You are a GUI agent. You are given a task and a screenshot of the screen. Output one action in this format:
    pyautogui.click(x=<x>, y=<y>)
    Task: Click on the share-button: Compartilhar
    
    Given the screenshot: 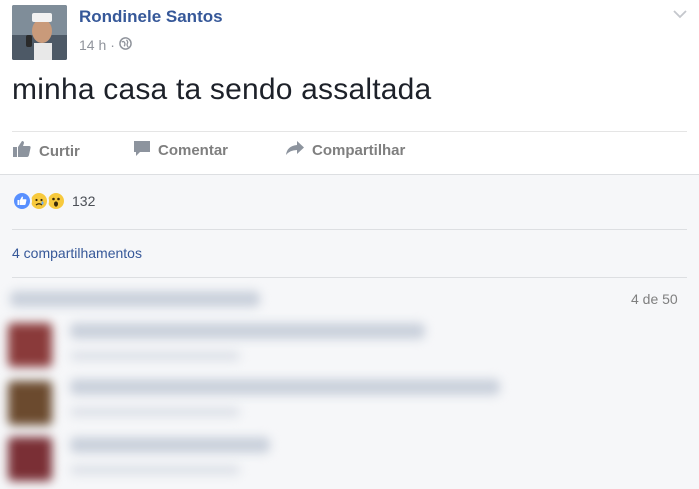 What is the action you would take?
    pyautogui.click(x=345, y=150)
    